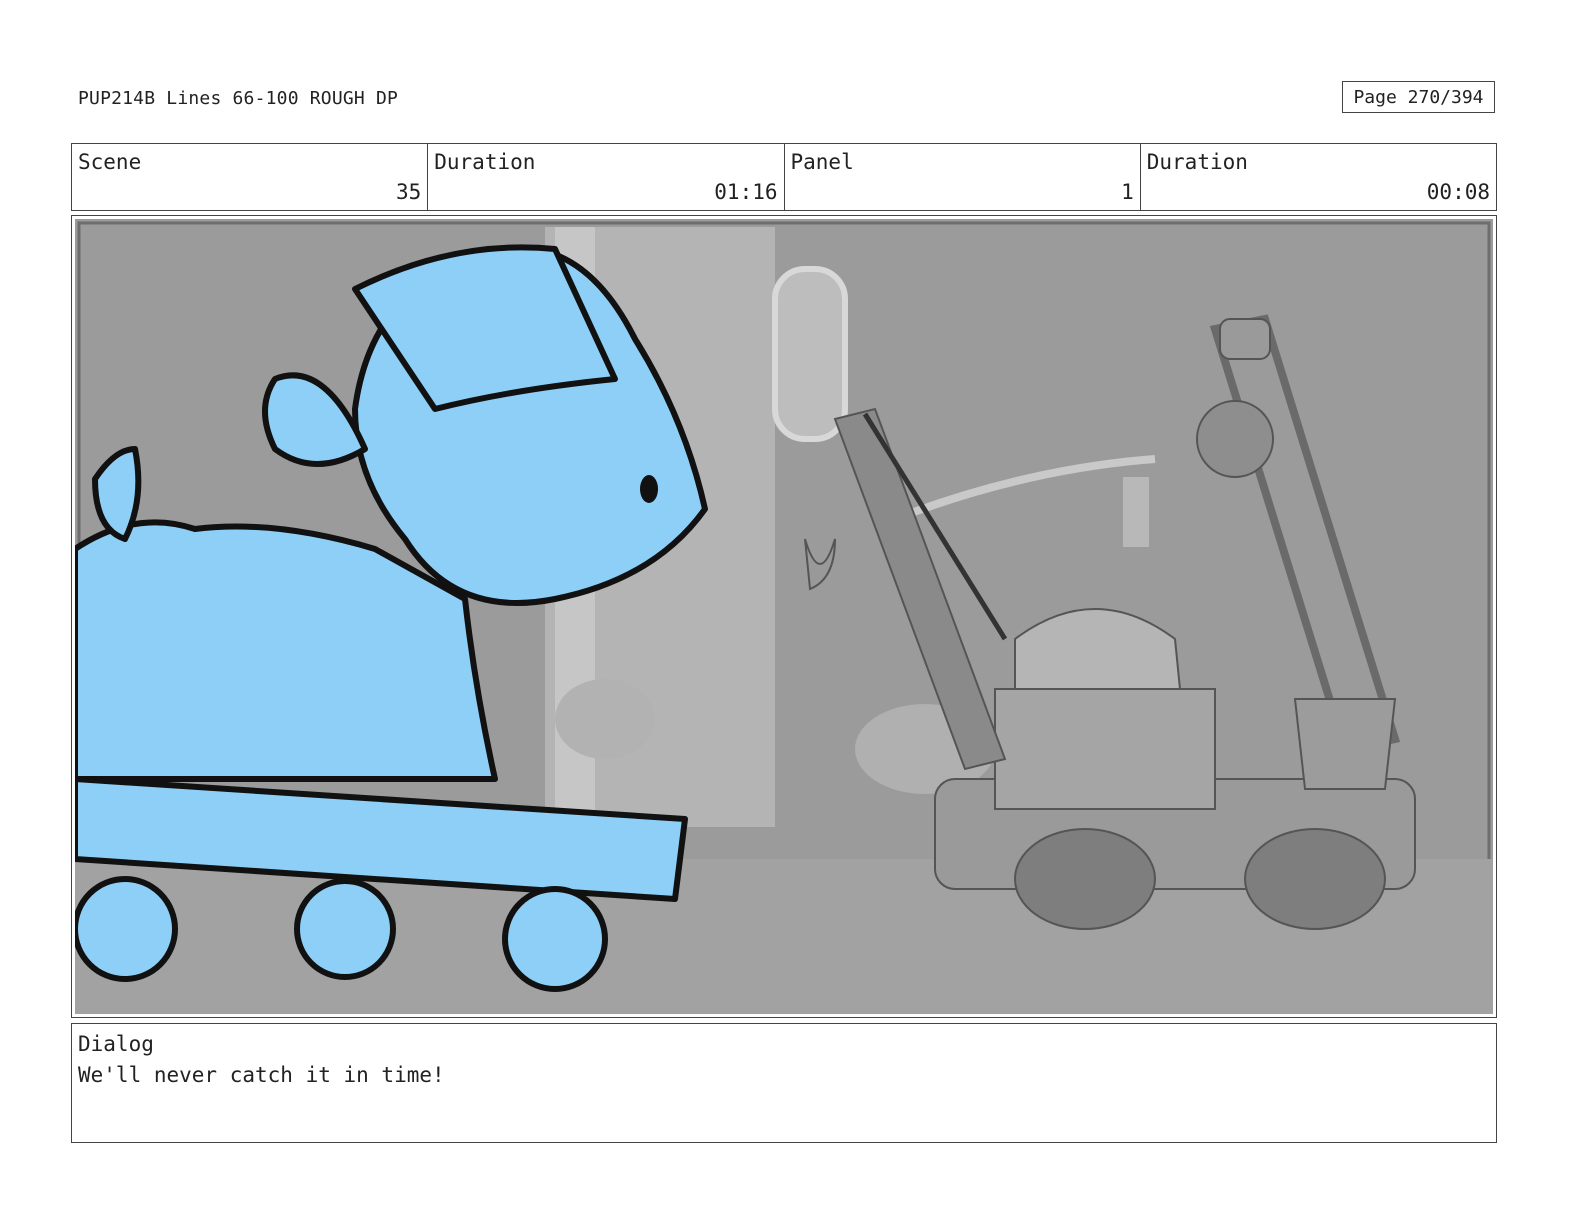 The image size is (1582, 1225). I want to click on panel-cell: Panel 1, so click(963, 177).